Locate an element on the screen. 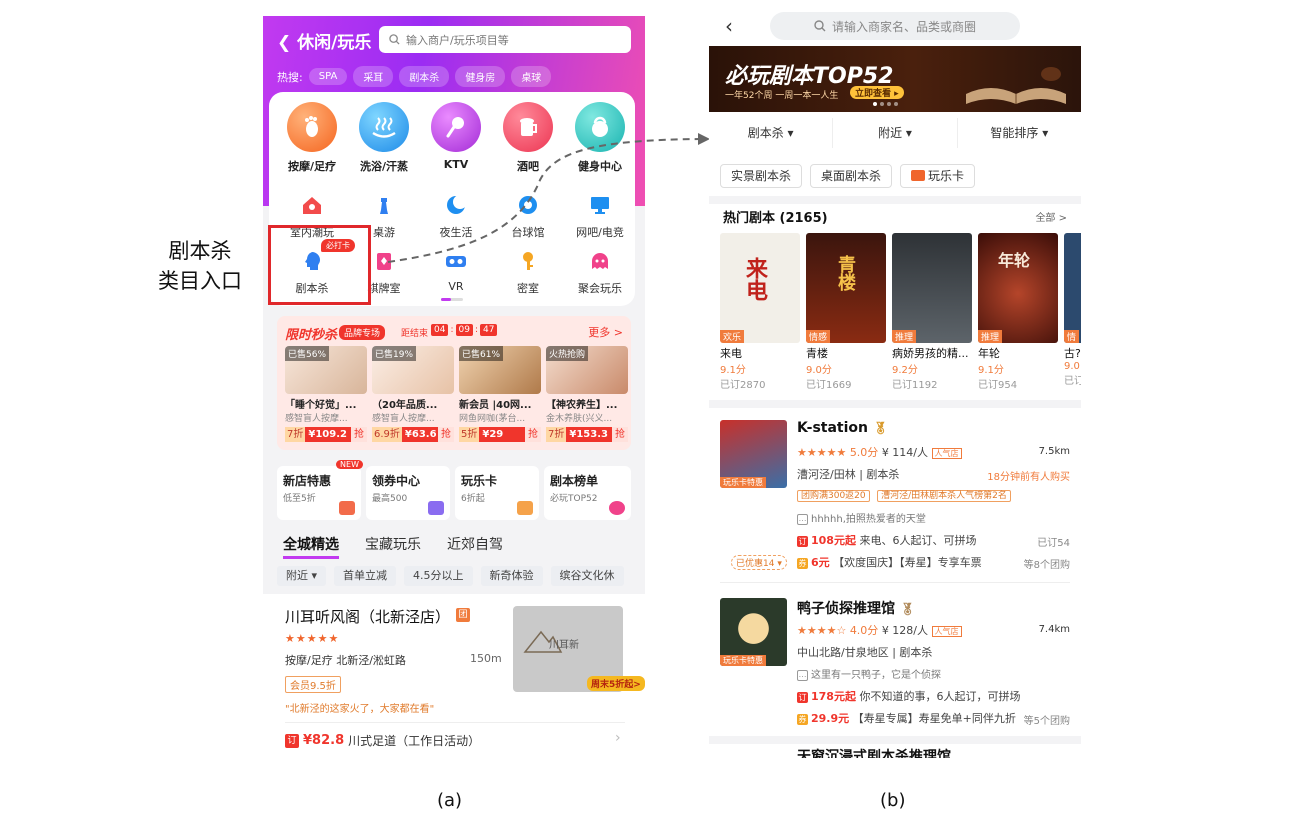  sort-nearby: 附近 ▾ is located at coordinates (895, 133).